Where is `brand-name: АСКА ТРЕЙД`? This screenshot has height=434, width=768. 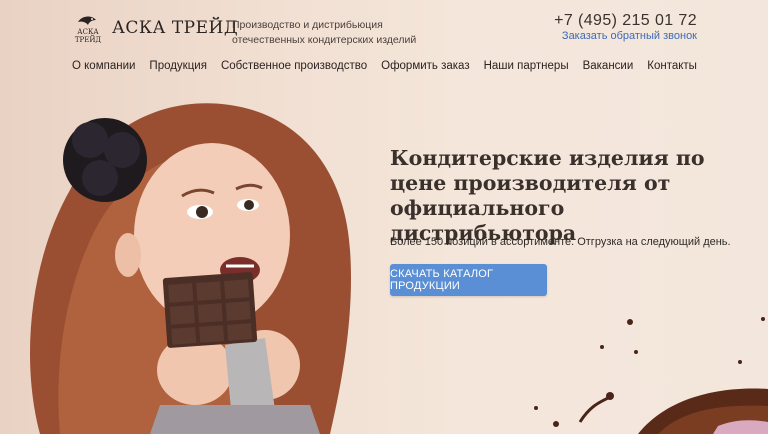 brand-name: АСКА ТРЕЙД is located at coordinates (175, 28).